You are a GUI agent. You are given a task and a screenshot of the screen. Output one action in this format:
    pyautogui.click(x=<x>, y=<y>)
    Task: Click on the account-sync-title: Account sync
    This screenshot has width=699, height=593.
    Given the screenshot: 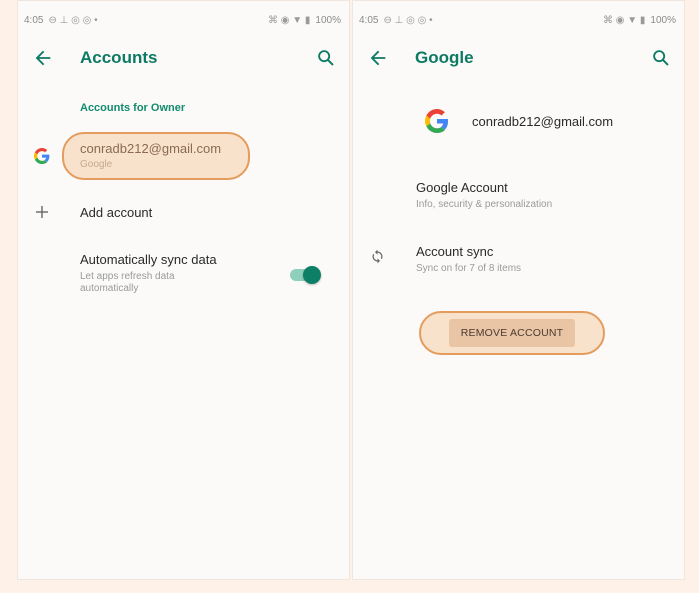 What is the action you would take?
    pyautogui.click(x=455, y=251)
    